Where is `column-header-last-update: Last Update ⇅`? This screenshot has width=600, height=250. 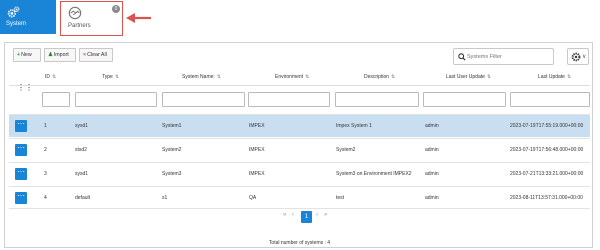
column-header-last-update: Last Update ⇅ is located at coordinates (554, 77).